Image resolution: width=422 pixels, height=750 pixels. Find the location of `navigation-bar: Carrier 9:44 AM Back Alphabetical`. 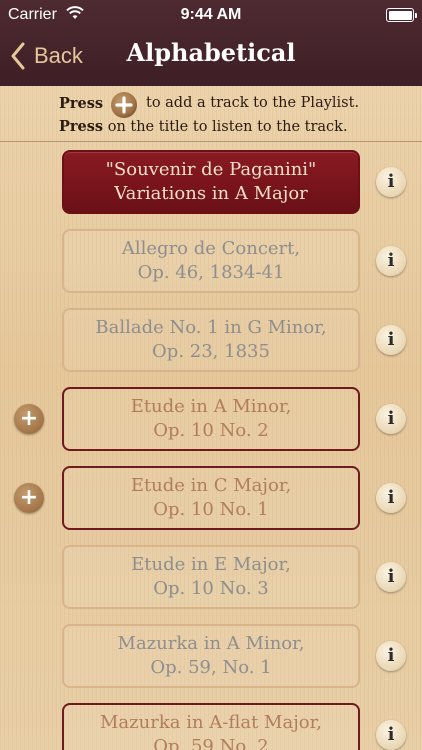

navigation-bar: Carrier 9:44 AM Back Alphabetical is located at coordinates (211, 43).